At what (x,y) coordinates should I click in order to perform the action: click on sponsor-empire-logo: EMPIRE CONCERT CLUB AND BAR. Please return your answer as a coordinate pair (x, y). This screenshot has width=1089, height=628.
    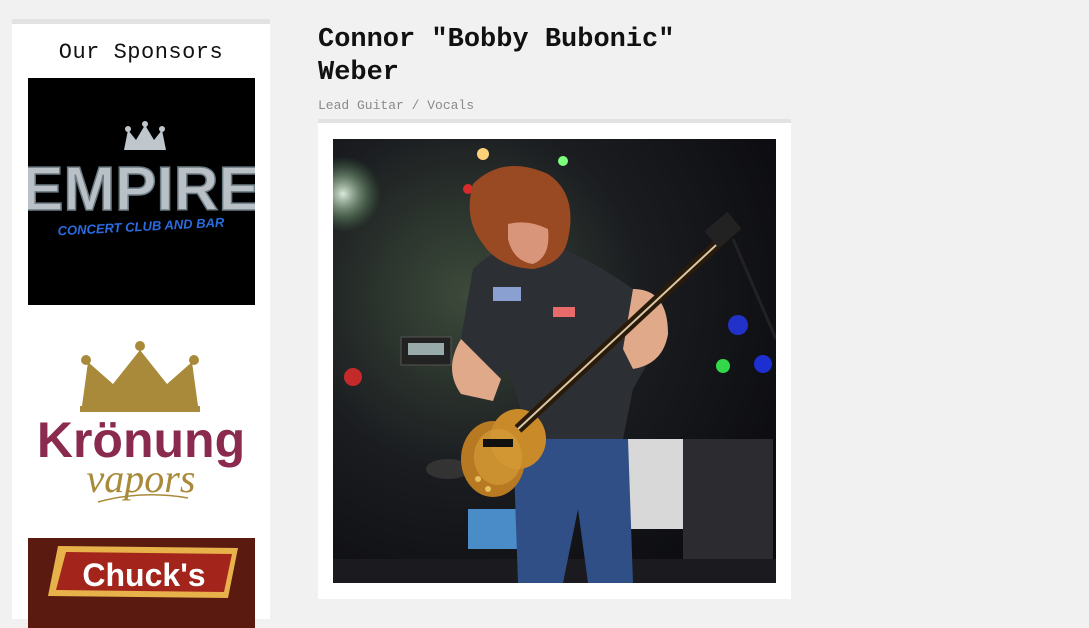
    Looking at the image, I should click on (141, 191).